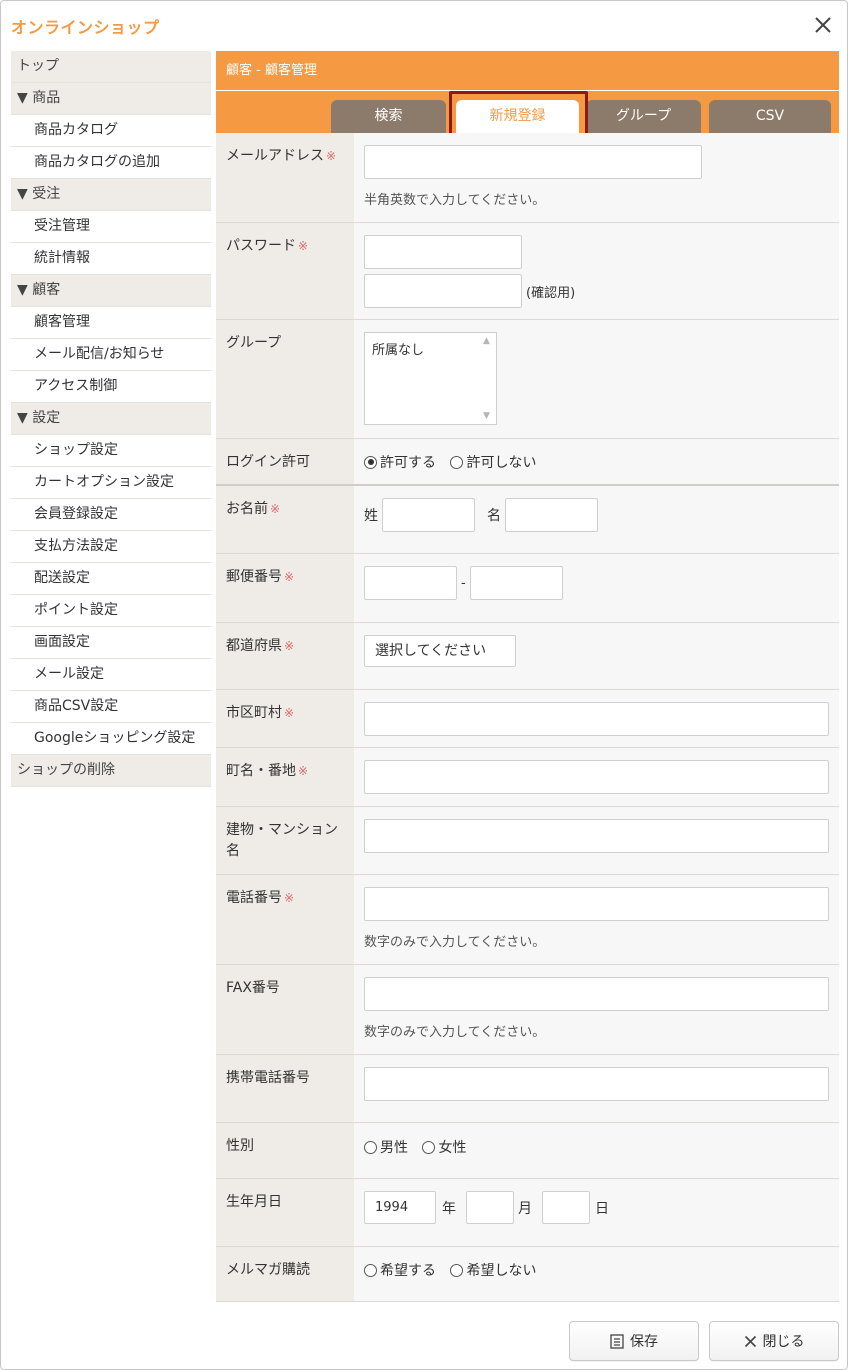 This screenshot has height=1370, width=848. Describe the element at coordinates (527, 656) in the screenshot. I see `row-prefecture: 都道府県 ※ 選択してください` at that location.